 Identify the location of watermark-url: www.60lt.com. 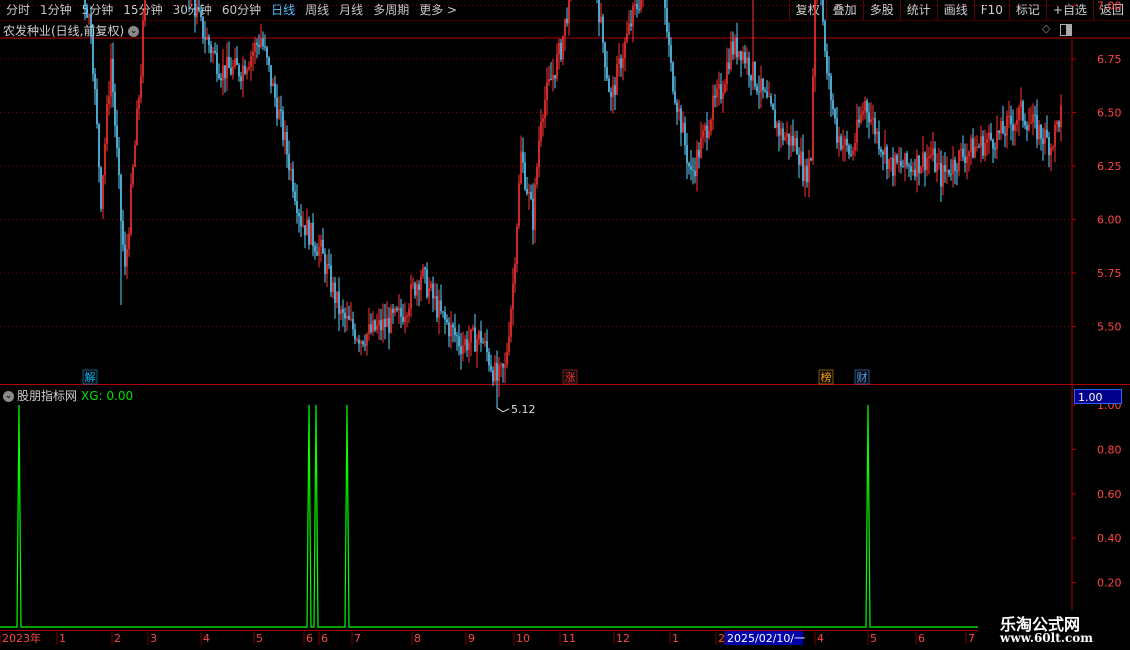
(1046, 638).